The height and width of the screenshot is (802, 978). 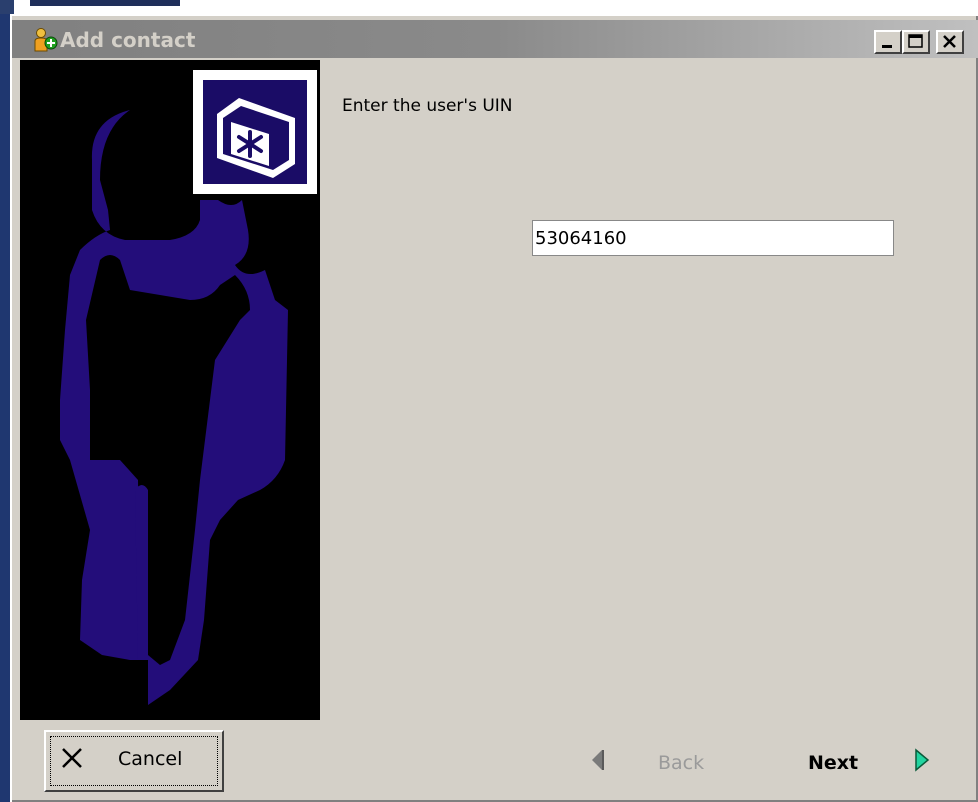 I want to click on back-arrow-icon, so click(x=598, y=760).